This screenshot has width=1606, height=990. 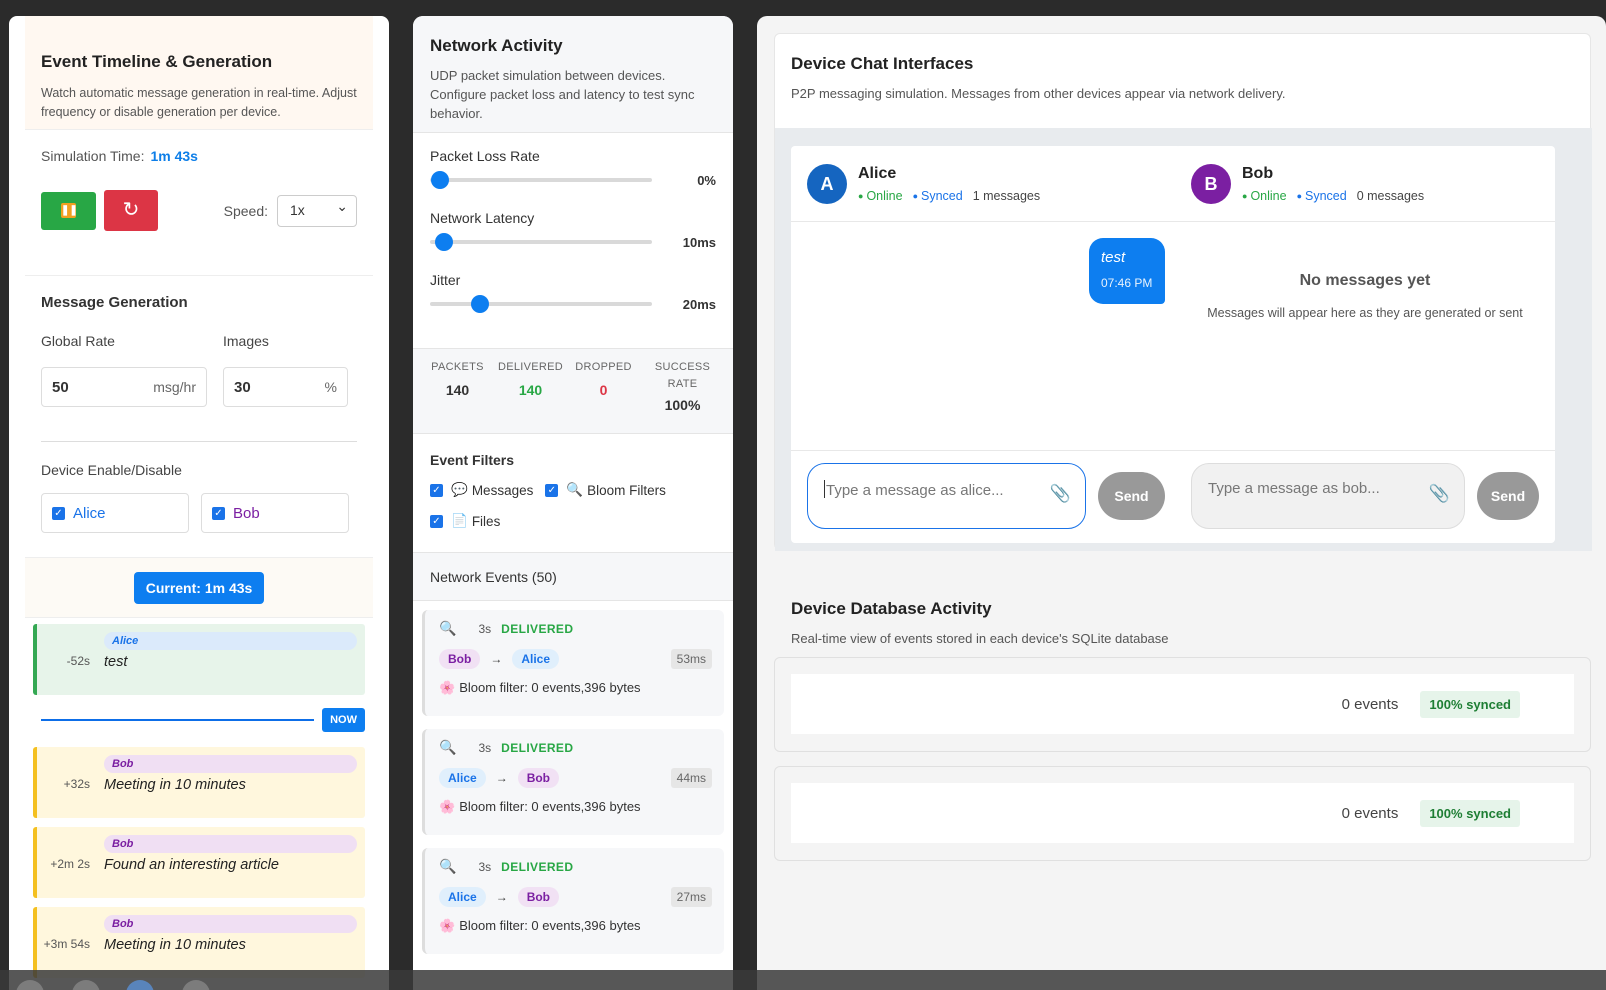 What do you see at coordinates (699, 242) in the screenshot?
I see `slider-value: 10ms` at bounding box center [699, 242].